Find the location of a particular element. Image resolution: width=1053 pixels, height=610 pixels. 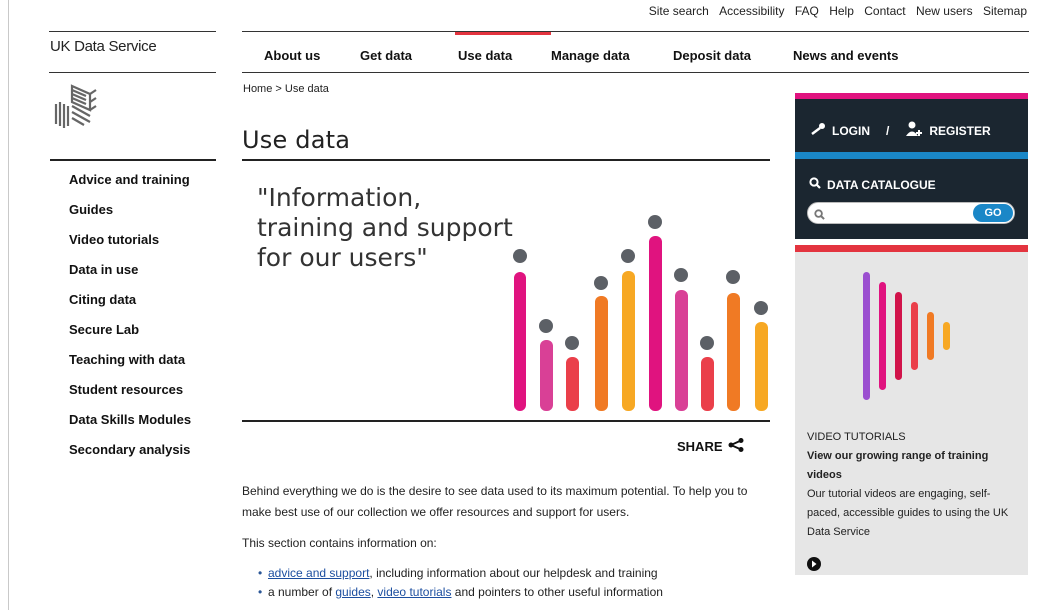

video-graphic is located at coordinates (910, 339).